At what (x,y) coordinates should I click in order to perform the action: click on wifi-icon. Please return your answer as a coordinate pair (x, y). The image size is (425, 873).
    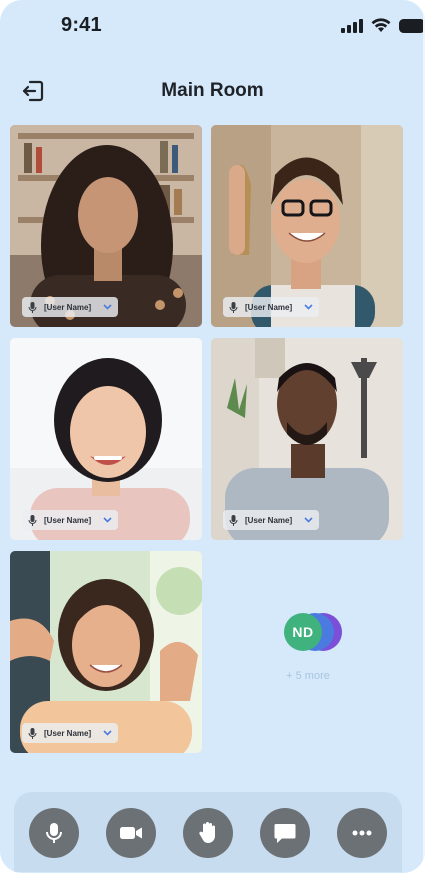
    Looking at the image, I should click on (381, 25).